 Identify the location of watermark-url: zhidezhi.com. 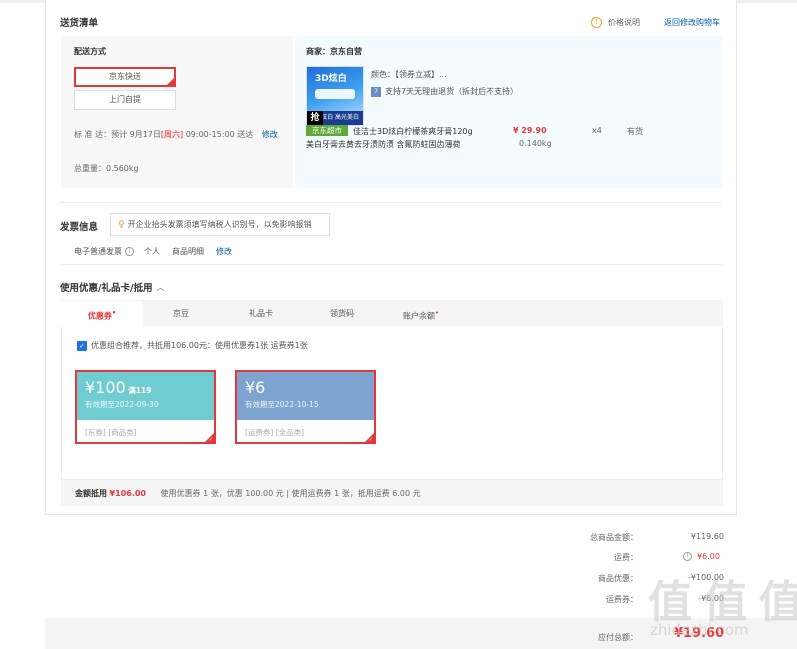
(699, 630).